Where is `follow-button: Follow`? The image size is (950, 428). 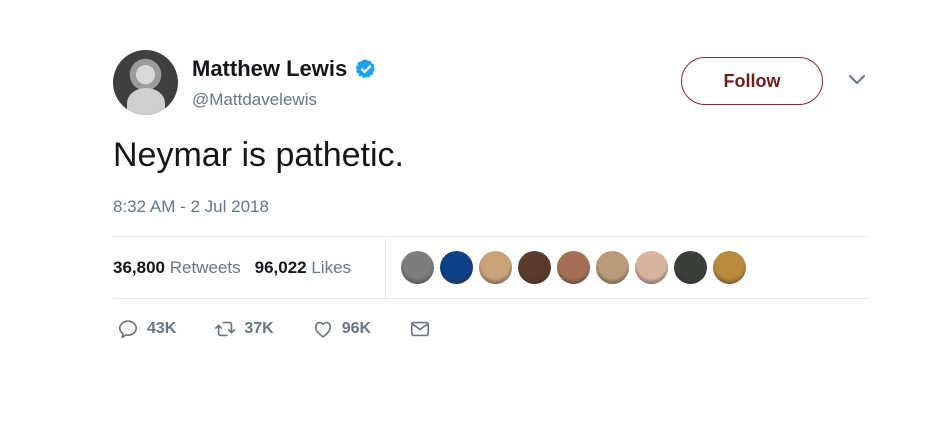 follow-button: Follow is located at coordinates (752, 81).